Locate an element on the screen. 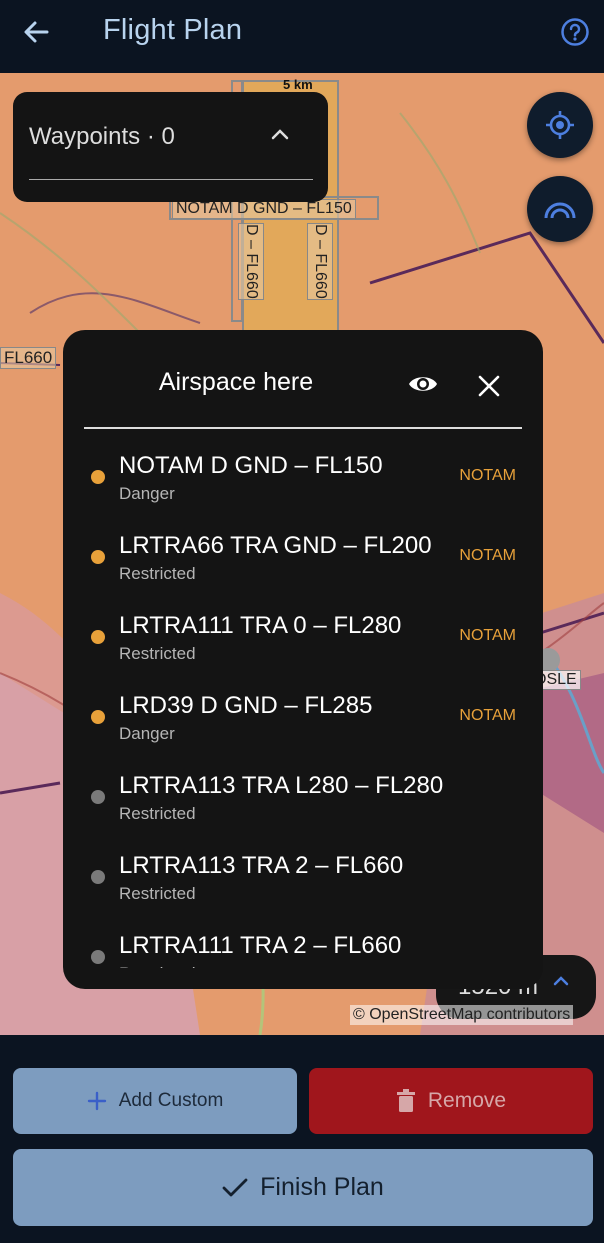  waypoints-label: Waypoints · 0 is located at coordinates (102, 136).